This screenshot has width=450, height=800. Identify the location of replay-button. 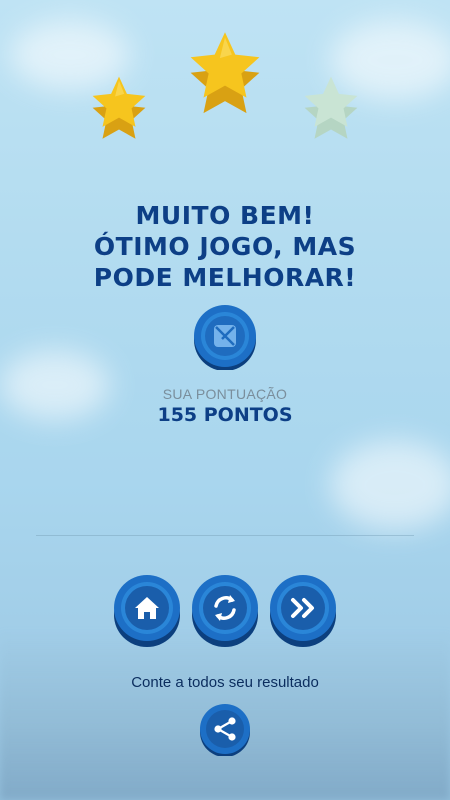
(225, 611).